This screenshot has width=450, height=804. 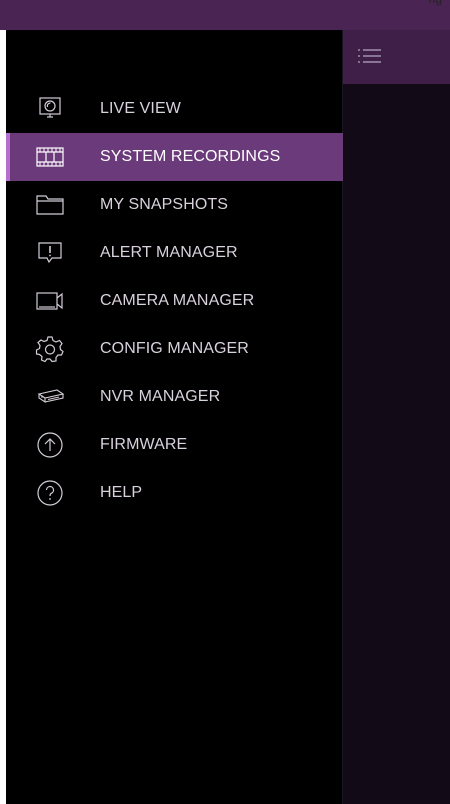 I want to click on menu-item-my-snapshots: MY SNAPSHOTS, so click(x=174, y=205).